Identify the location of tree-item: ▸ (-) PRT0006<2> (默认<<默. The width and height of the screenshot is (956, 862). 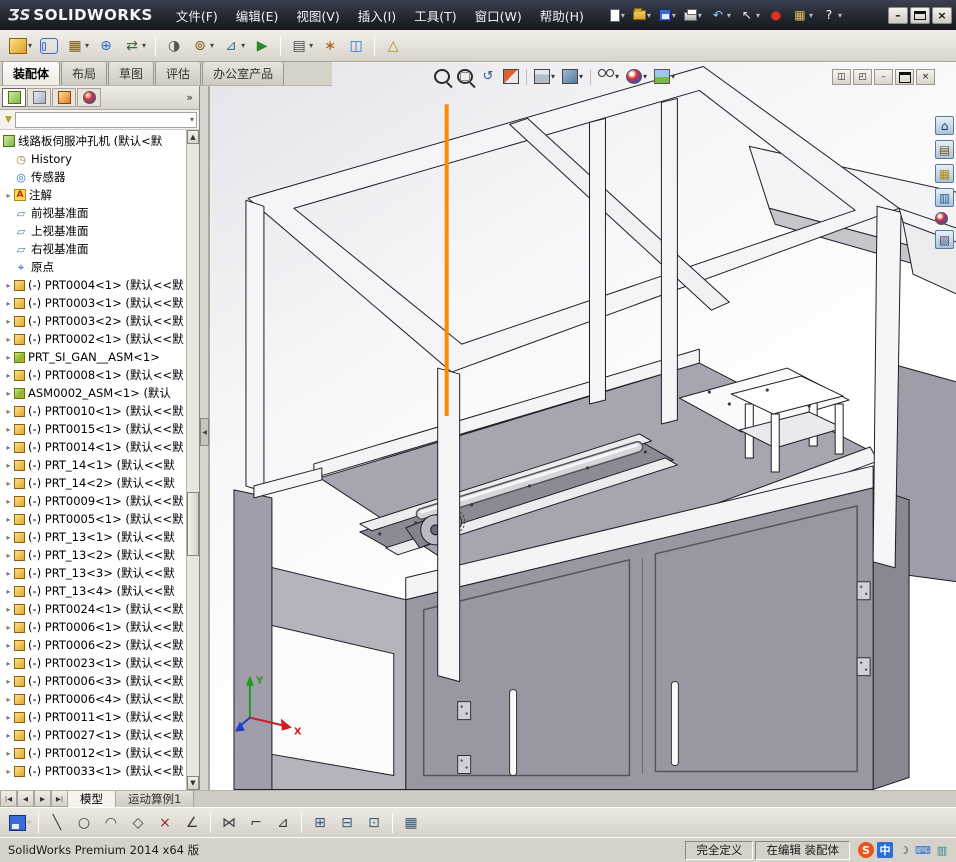
(94, 645).